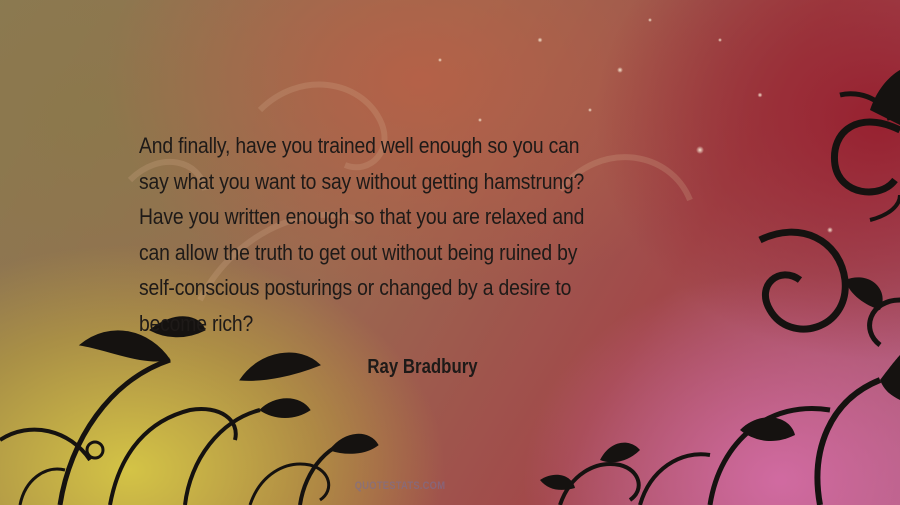 This screenshot has width=900, height=505. I want to click on quote-line: become rich?, so click(196, 323).